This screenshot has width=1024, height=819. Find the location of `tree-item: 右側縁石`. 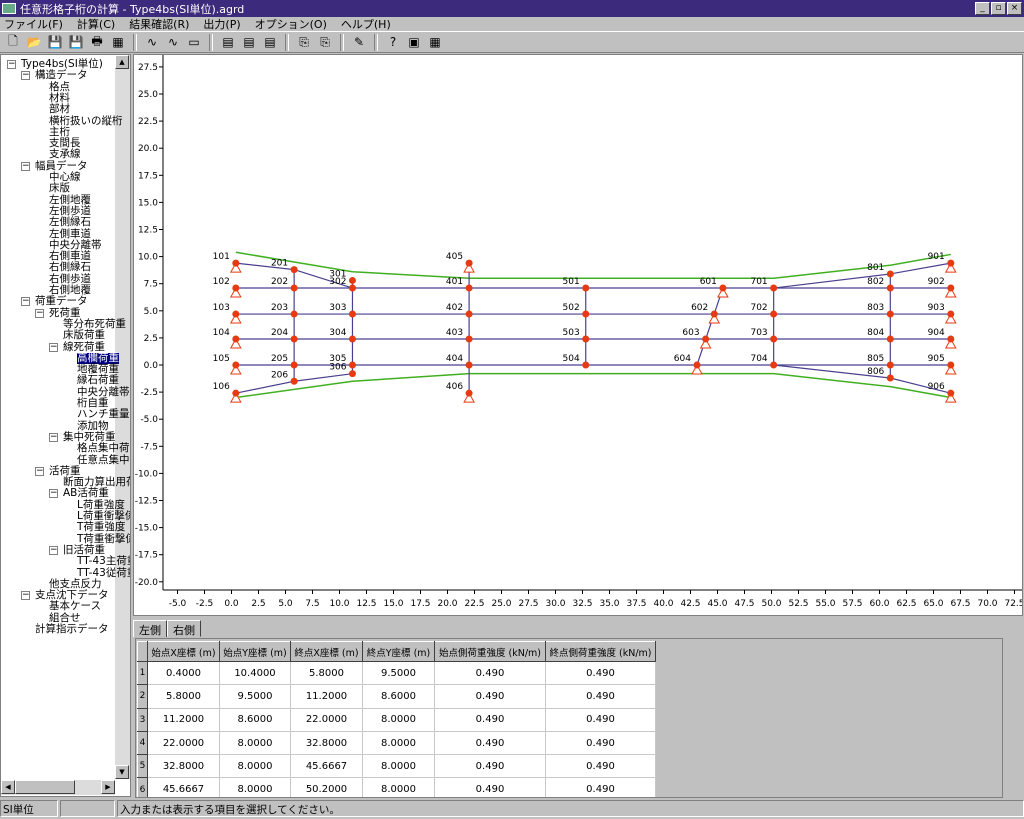

tree-item: 右側縁石 is located at coordinates (70, 267).